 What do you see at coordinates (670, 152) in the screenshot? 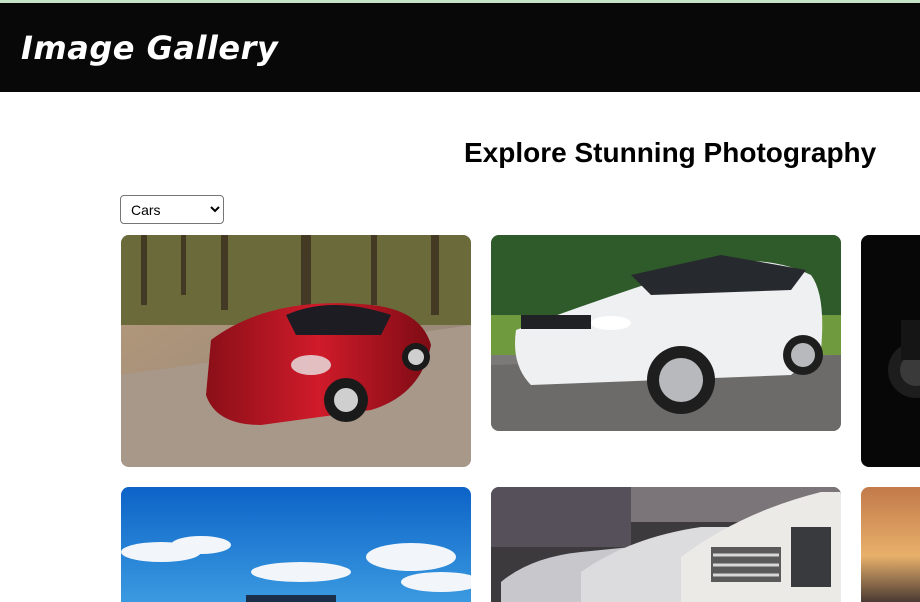
I see `page-heading: Explore Stunning Photography` at bounding box center [670, 152].